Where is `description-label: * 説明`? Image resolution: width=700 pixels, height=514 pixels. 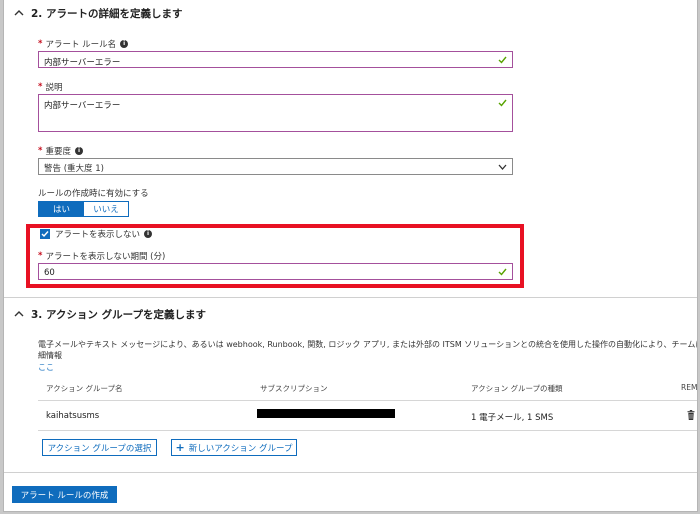 description-label: * 説明 is located at coordinates (50, 87).